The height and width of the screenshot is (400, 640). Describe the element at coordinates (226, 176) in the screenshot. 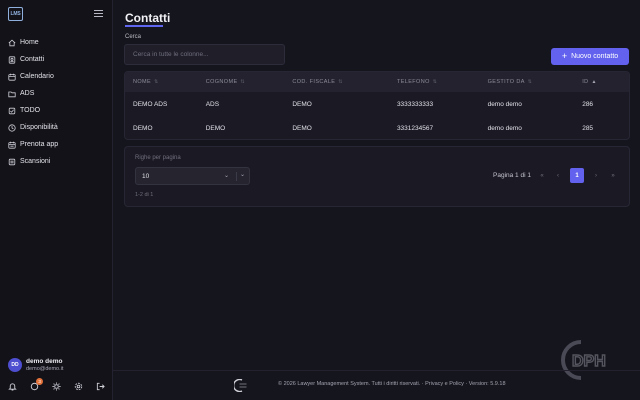

I see `chevron-down-icon: ⌄` at that location.